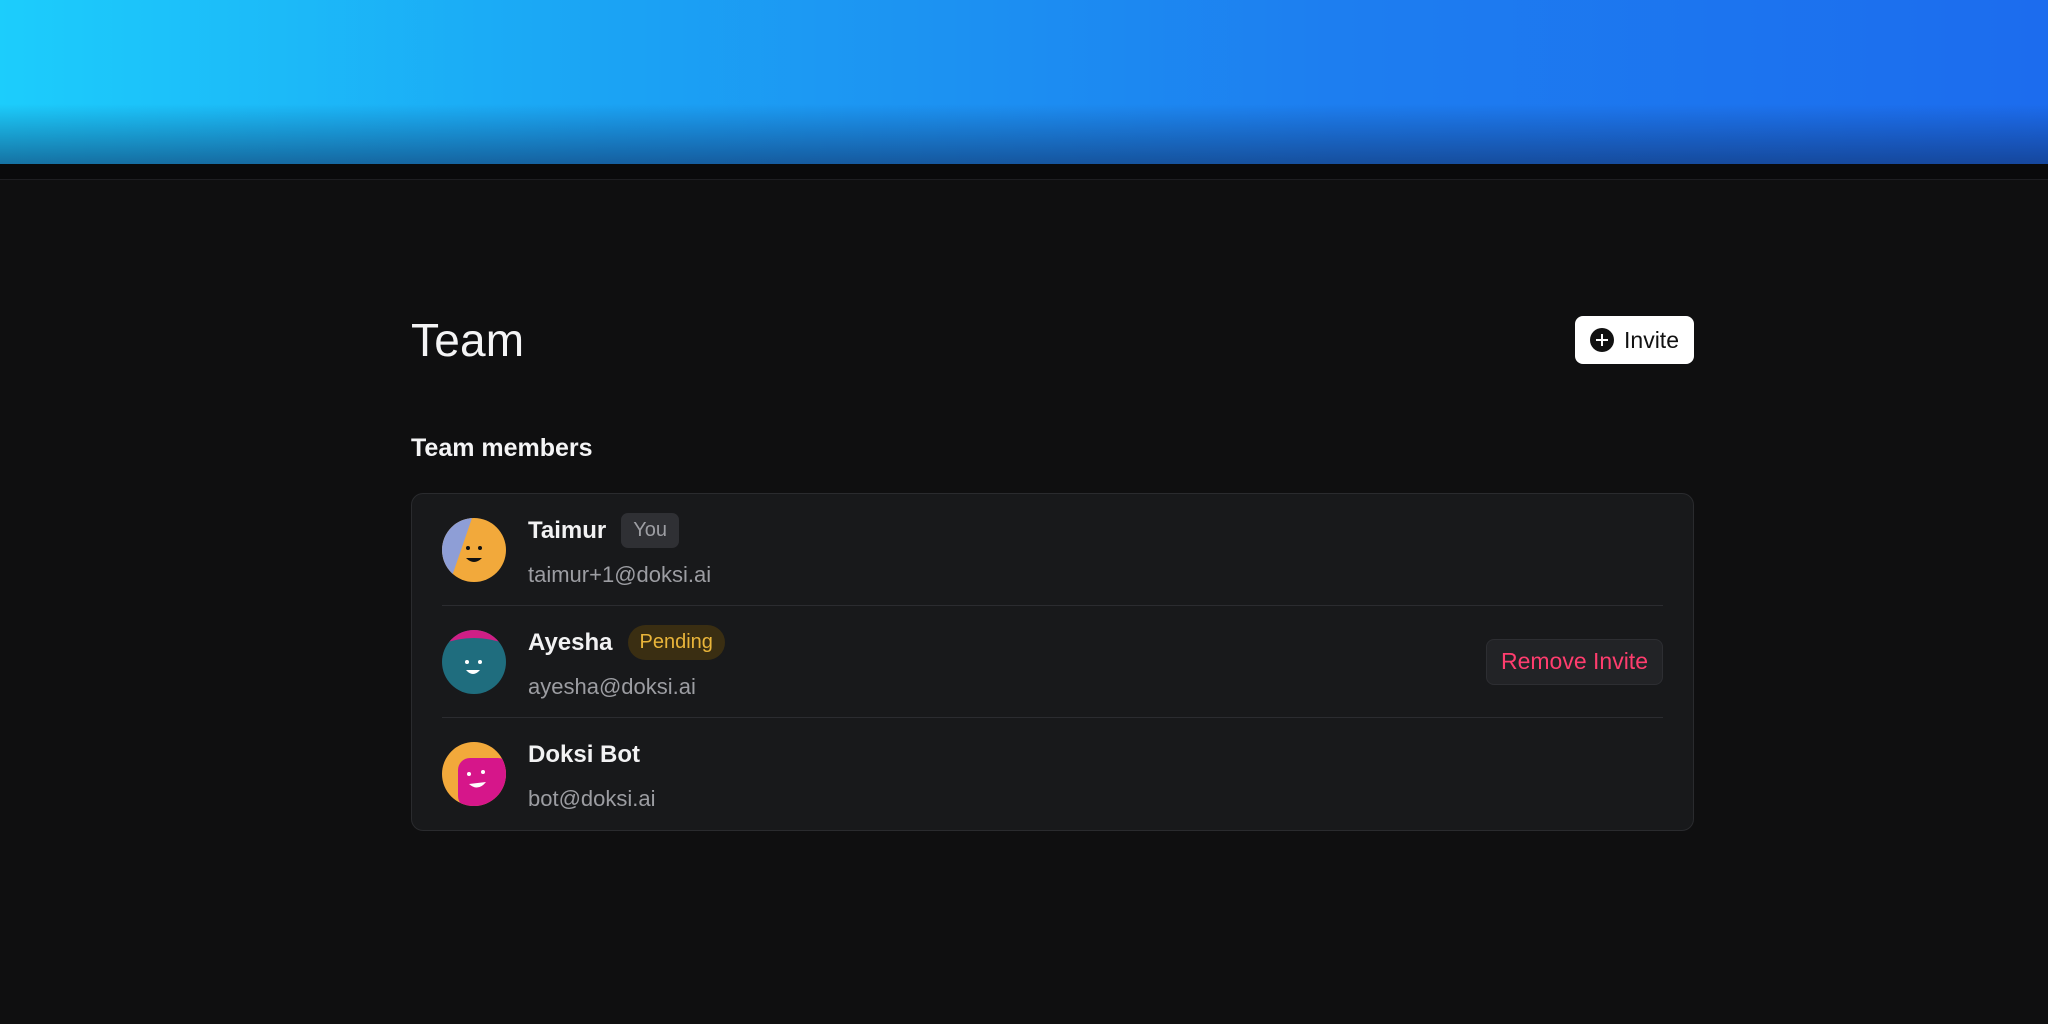 The width and height of the screenshot is (2048, 1024). What do you see at coordinates (1052, 340) in the screenshot?
I see `page-header: Team Invite` at bounding box center [1052, 340].